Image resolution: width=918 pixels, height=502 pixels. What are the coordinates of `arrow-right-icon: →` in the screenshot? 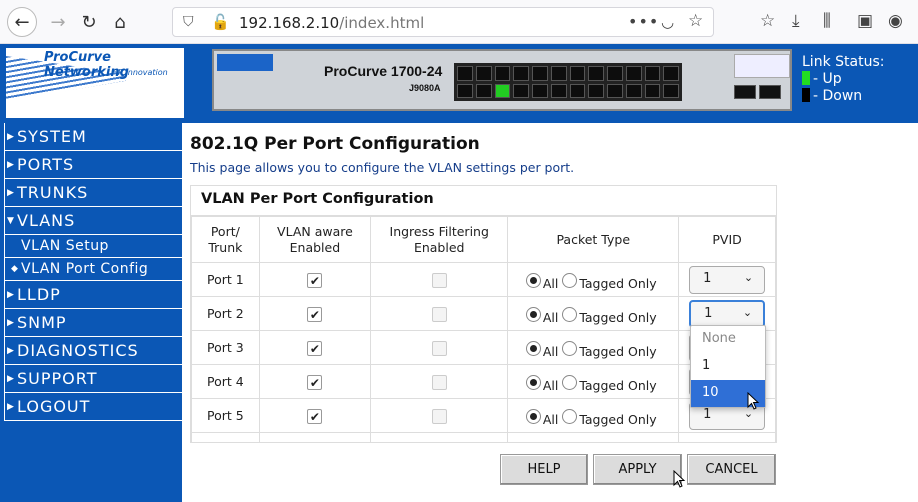 It's located at (58, 22).